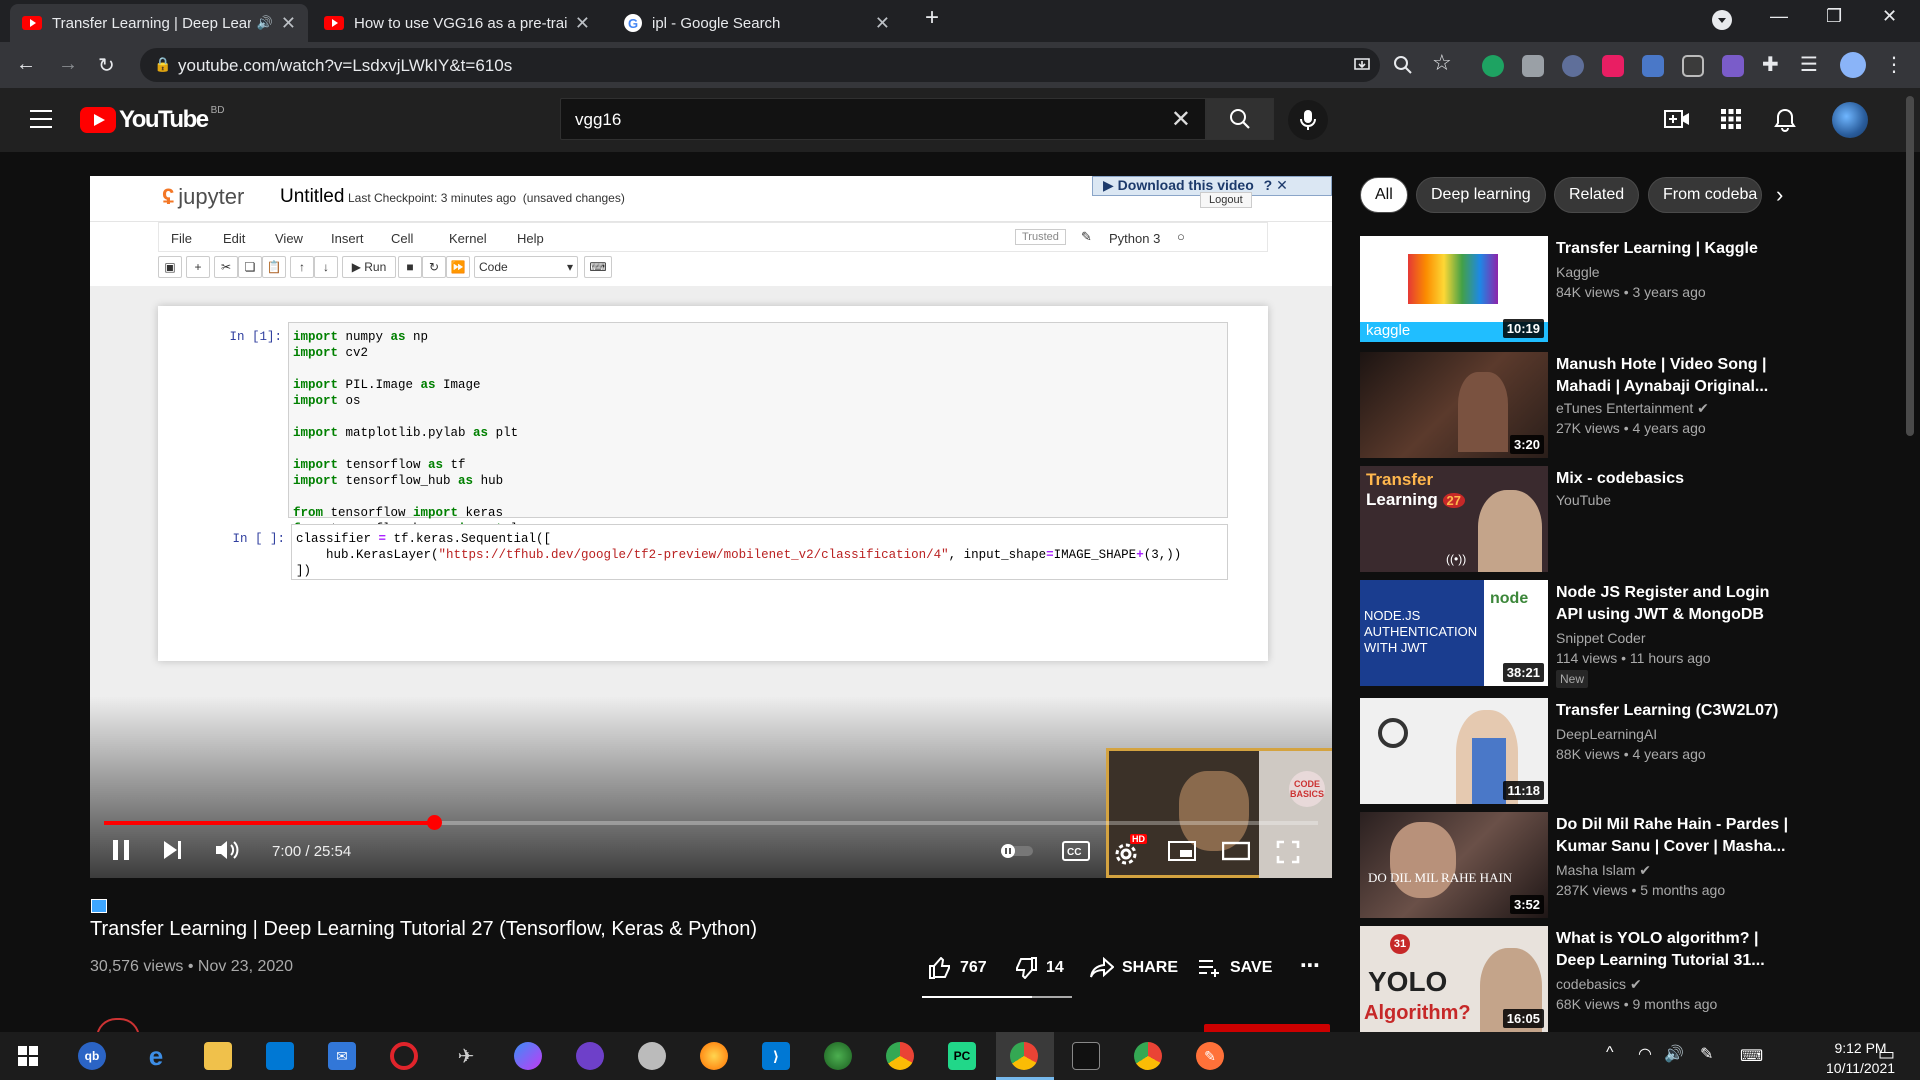  Describe the element at coordinates (1733, 66) in the screenshot. I see `pen-extension-icon` at that location.